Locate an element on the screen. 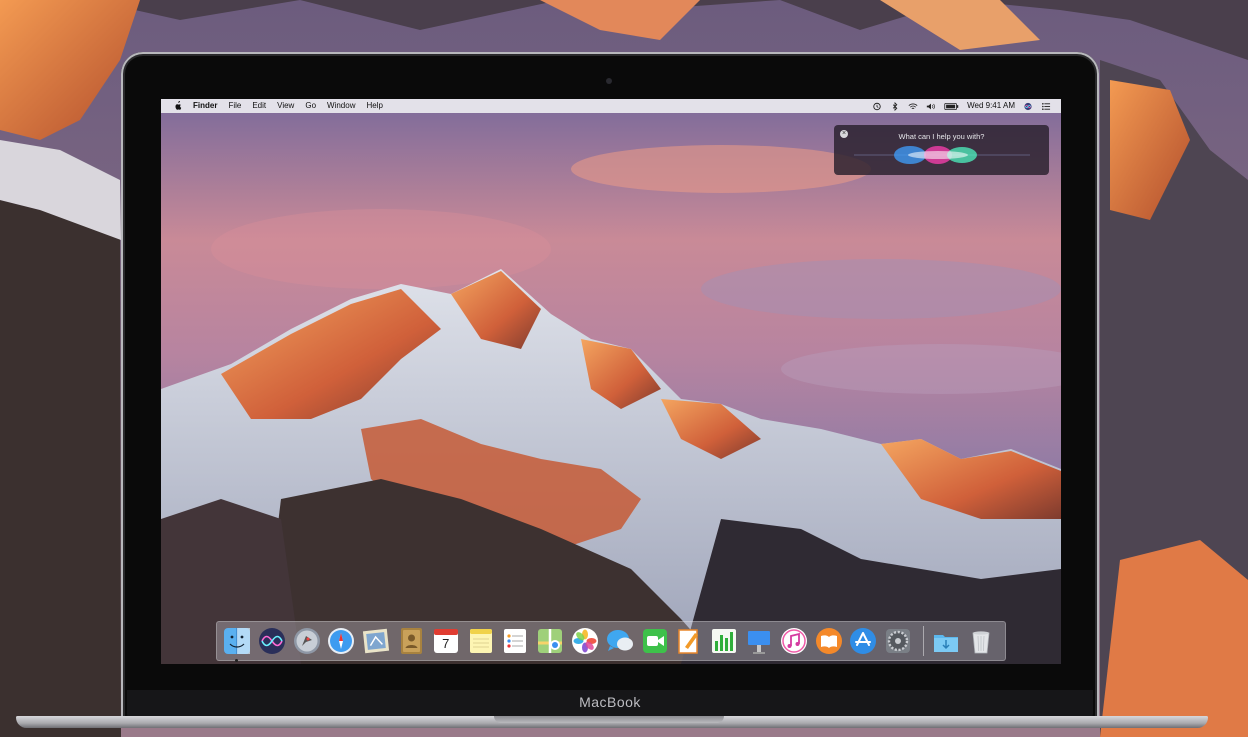 The width and height of the screenshot is (1248, 737). menu-view: View is located at coordinates (285, 106).